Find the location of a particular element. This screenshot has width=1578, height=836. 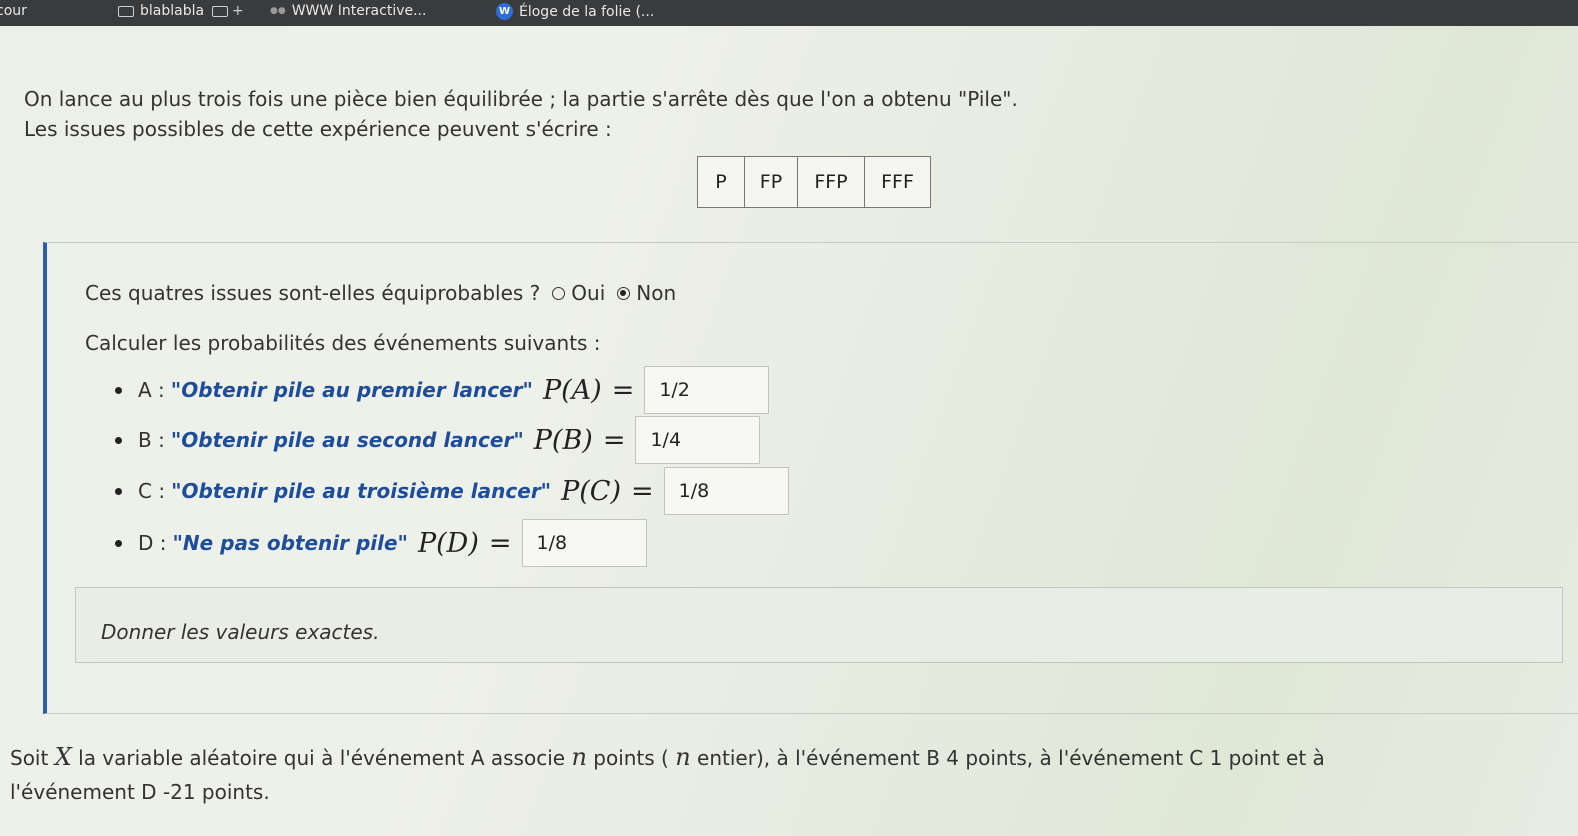

radio-non-label: Non is located at coordinates (656, 293).